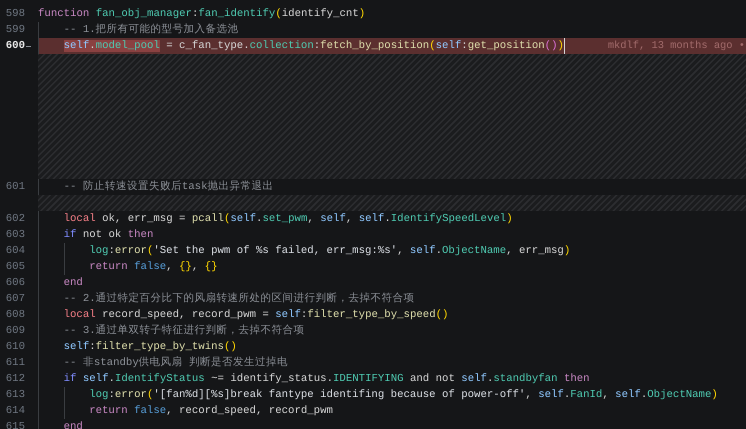 Image resolution: width=746 pixels, height=429 pixels. Describe the element at coordinates (327, 379) in the screenshot. I see `code-line: if self.IdentifyStatus ~= identify_status.IDENTIFYING and not self.standbyfan then` at that location.